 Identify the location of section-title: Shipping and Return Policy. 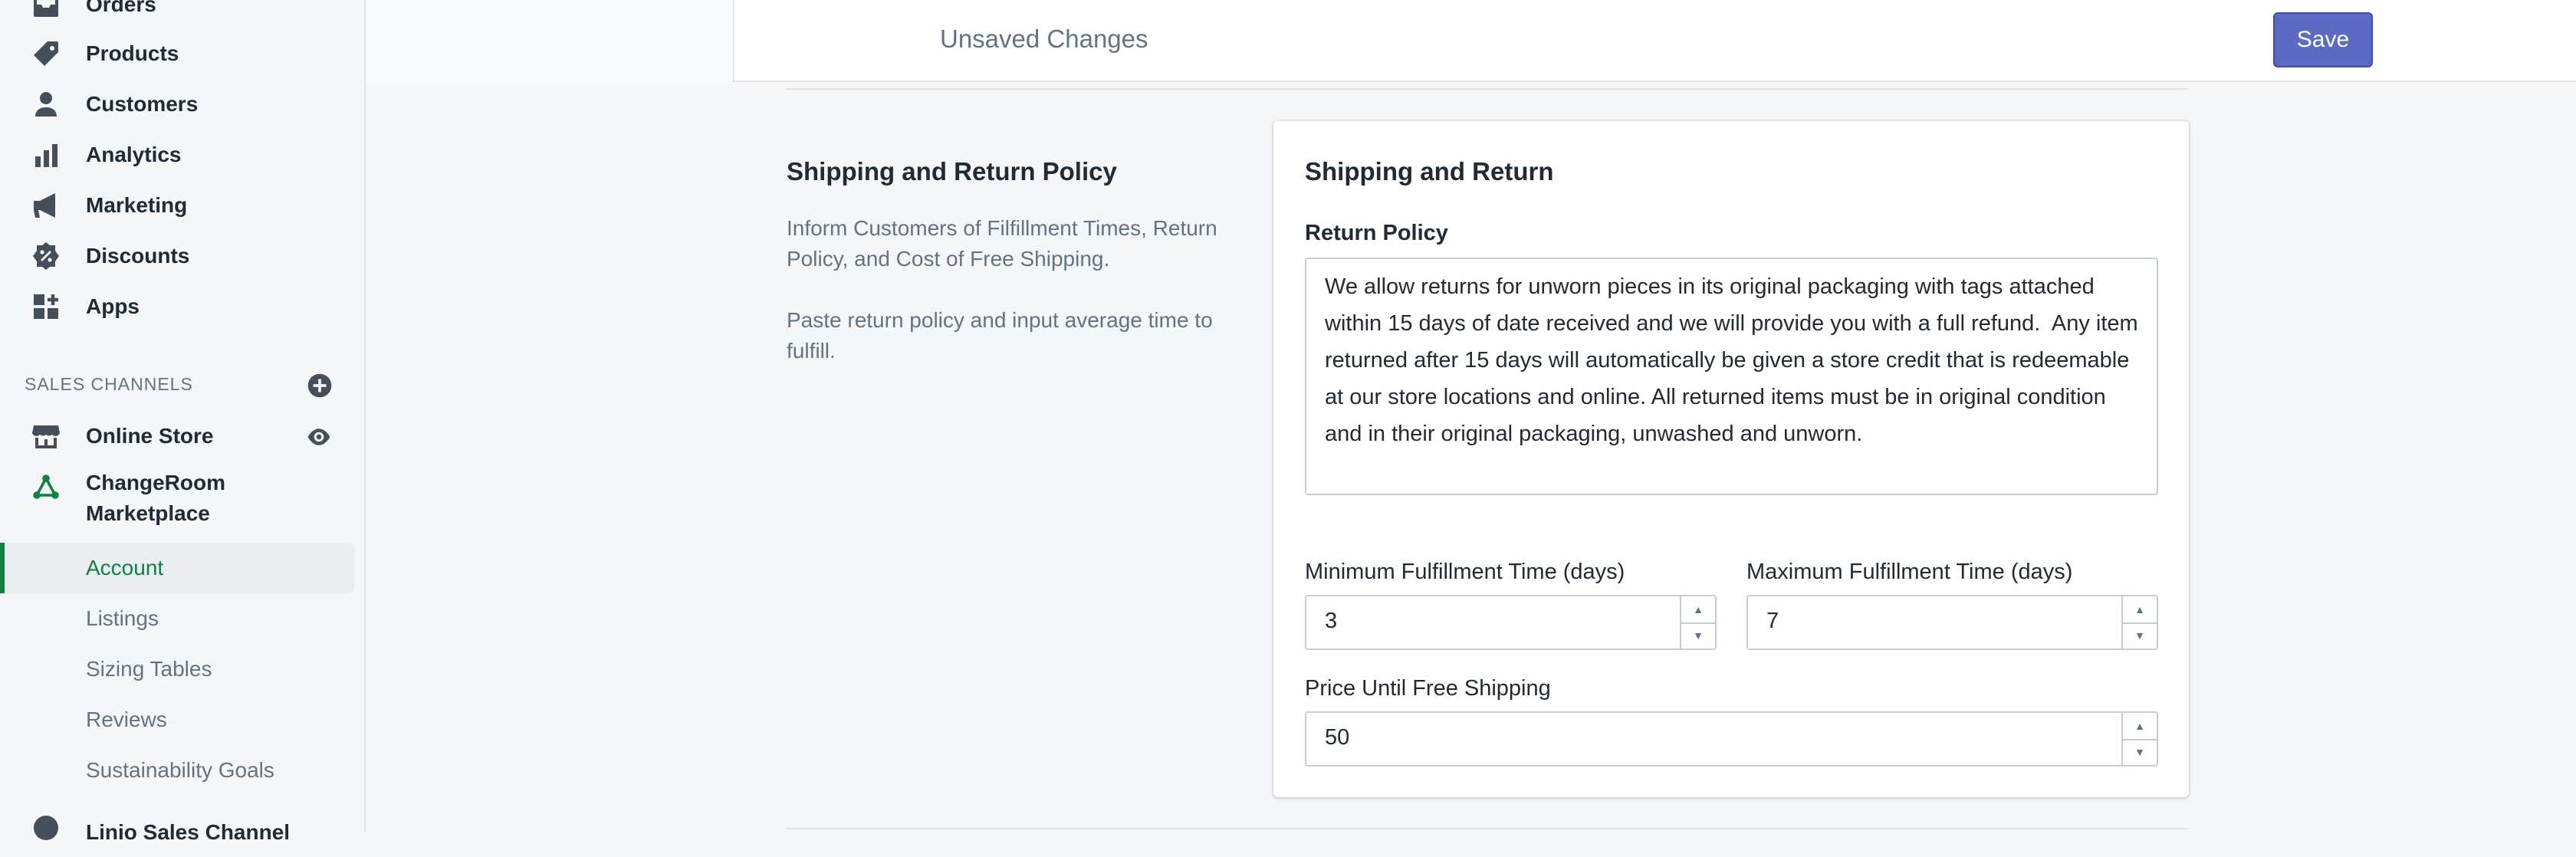
(952, 171).